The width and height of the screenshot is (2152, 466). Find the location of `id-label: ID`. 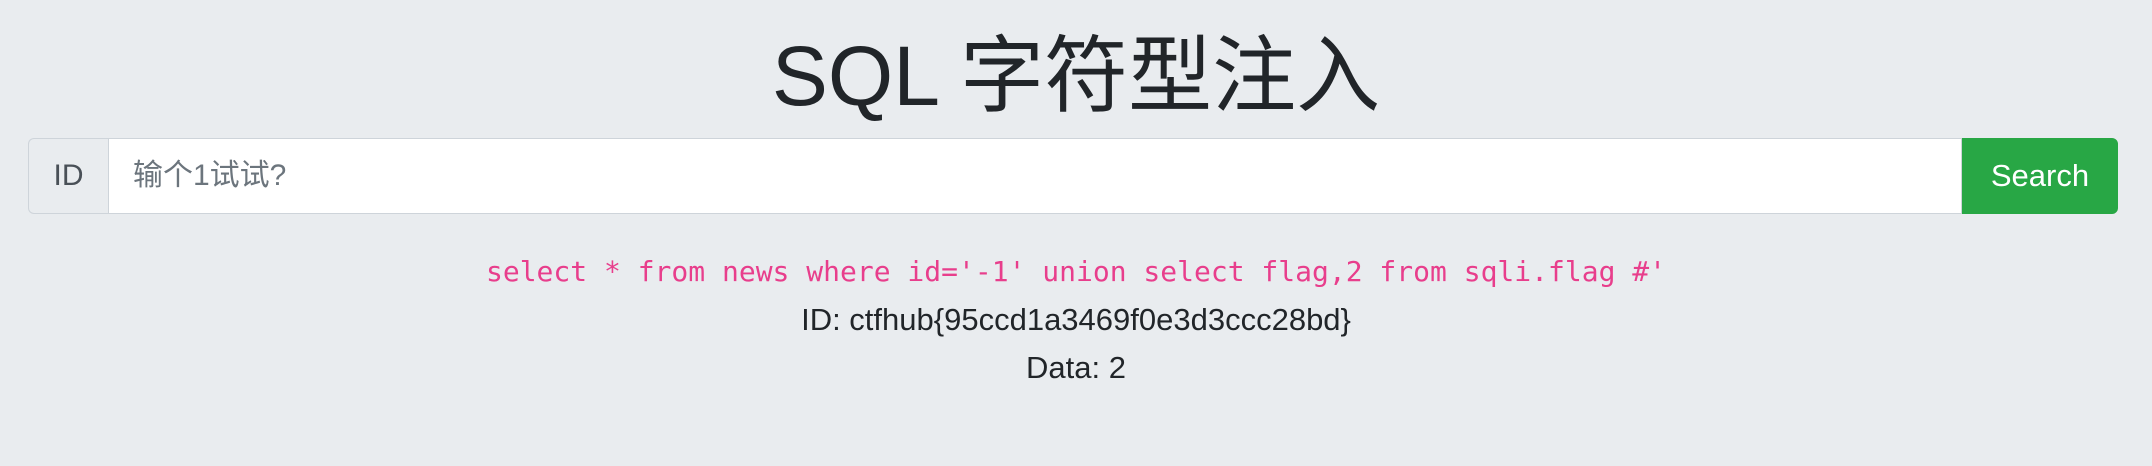

id-label: ID is located at coordinates (68, 176).